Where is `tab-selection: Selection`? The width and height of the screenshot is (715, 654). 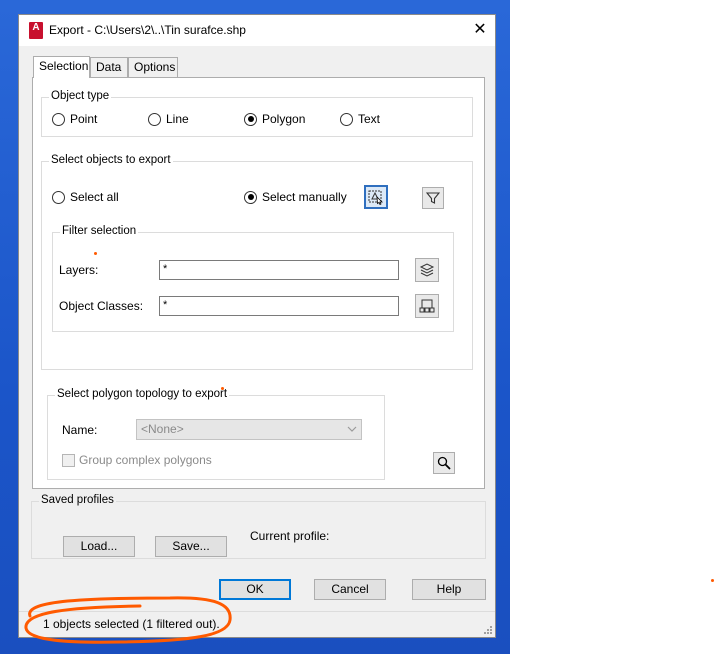
tab-selection: Selection is located at coordinates (61, 67).